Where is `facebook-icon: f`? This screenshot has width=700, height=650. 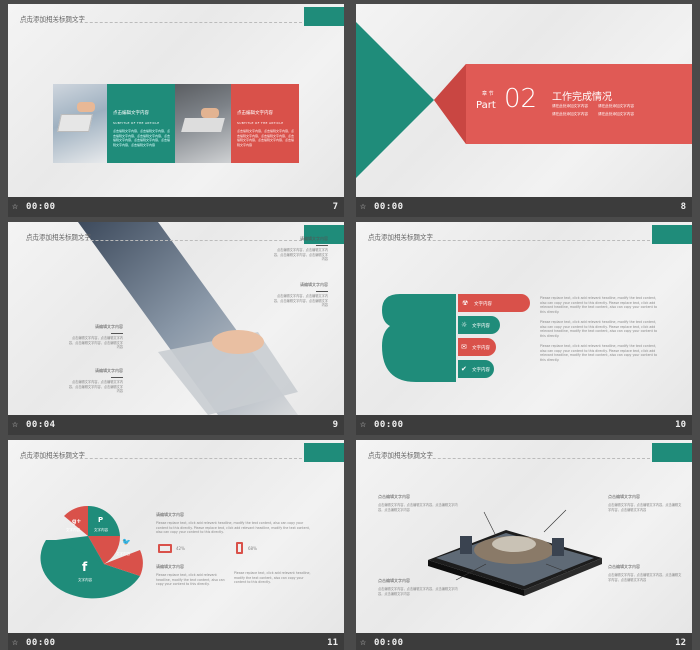
facebook-icon: f is located at coordinates (85, 567).